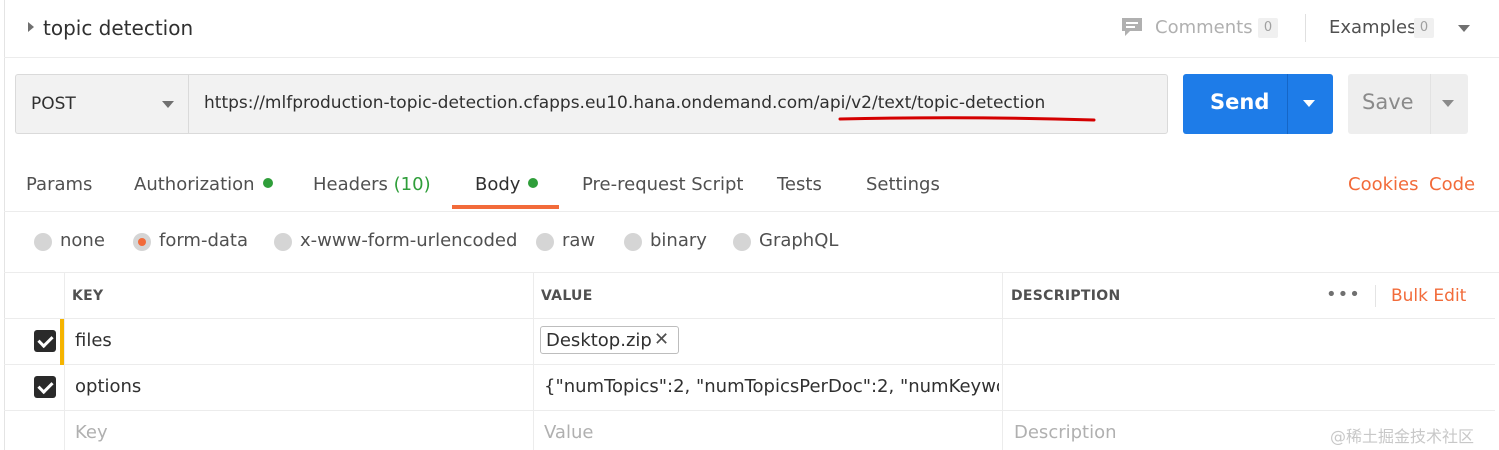 This screenshot has height=450, width=1499. Describe the element at coordinates (751, 29) in the screenshot. I see `request-header: topic detection Comments 0 Examples 0` at that location.